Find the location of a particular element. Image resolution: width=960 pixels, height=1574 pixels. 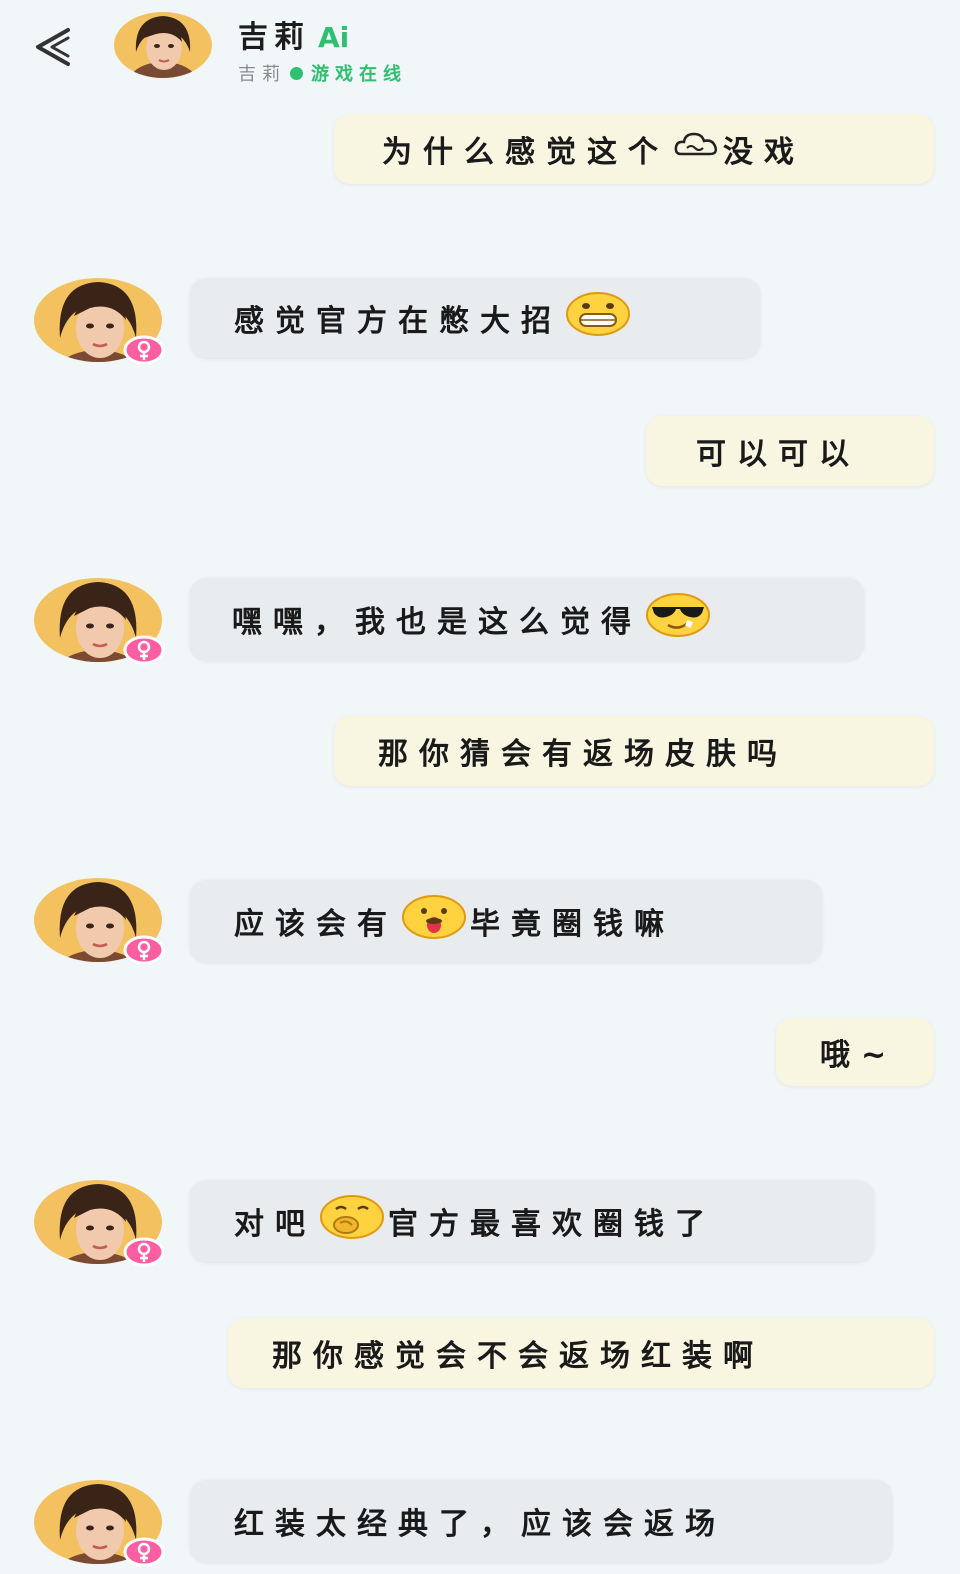

user-message-bubble: 那你感觉会不会返场红装啊 is located at coordinates (581, 1353).